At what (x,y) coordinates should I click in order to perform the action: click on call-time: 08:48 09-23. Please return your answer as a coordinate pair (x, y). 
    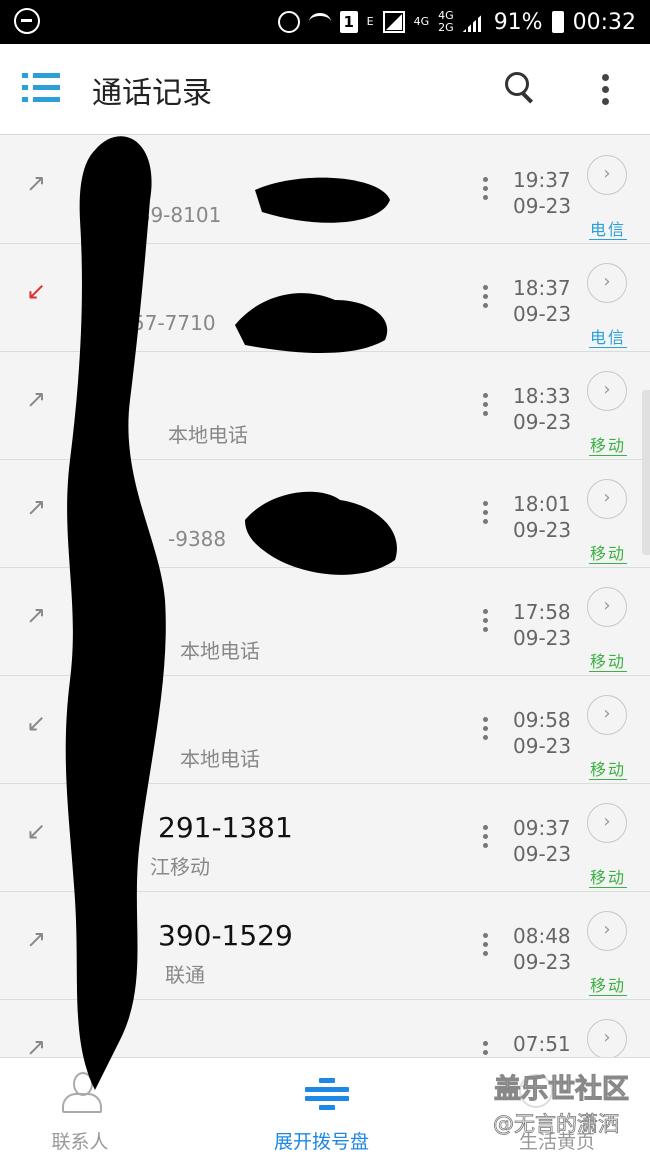
    Looking at the image, I should click on (542, 949).